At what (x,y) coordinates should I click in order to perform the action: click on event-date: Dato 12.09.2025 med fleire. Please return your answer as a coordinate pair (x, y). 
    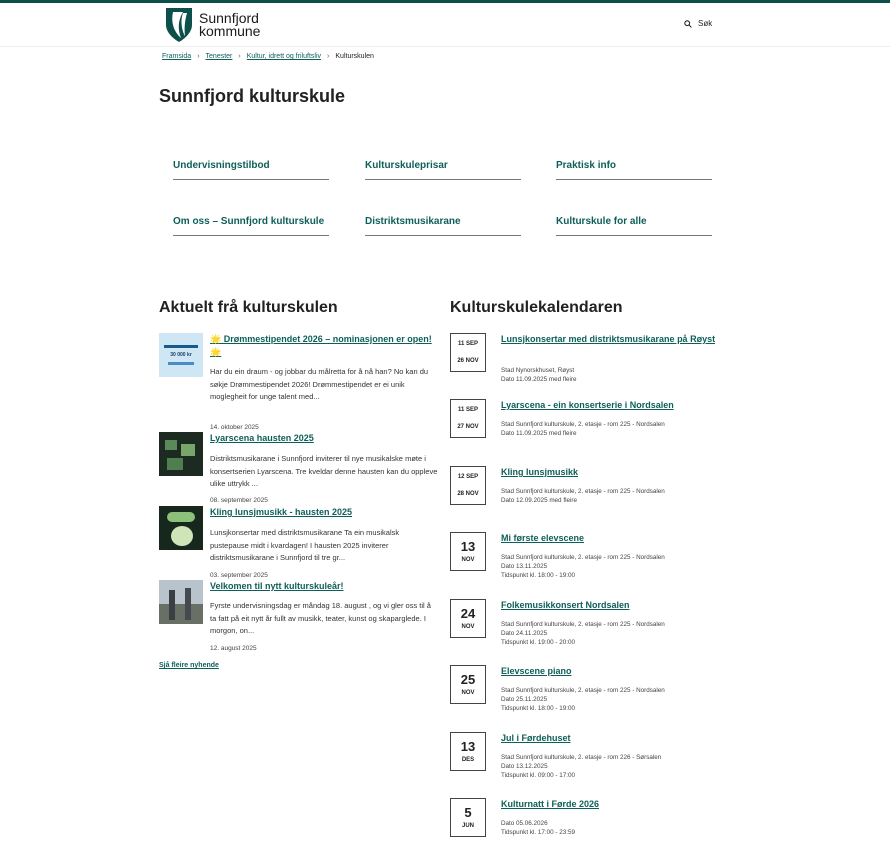
    Looking at the image, I should click on (539, 500).